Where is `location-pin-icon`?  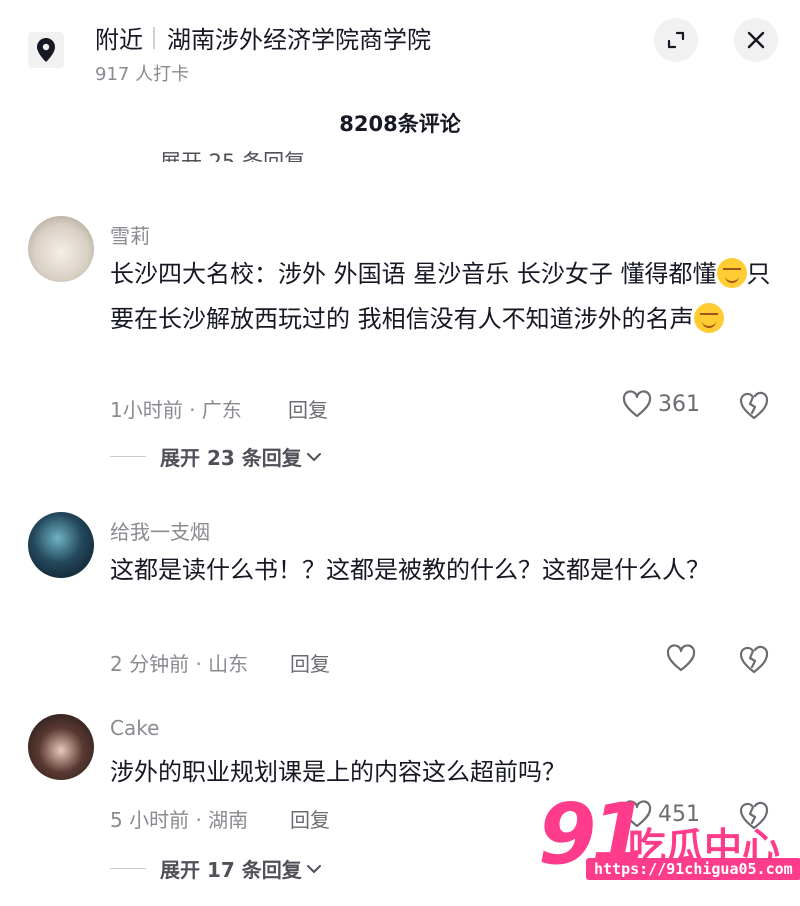 location-pin-icon is located at coordinates (46, 50).